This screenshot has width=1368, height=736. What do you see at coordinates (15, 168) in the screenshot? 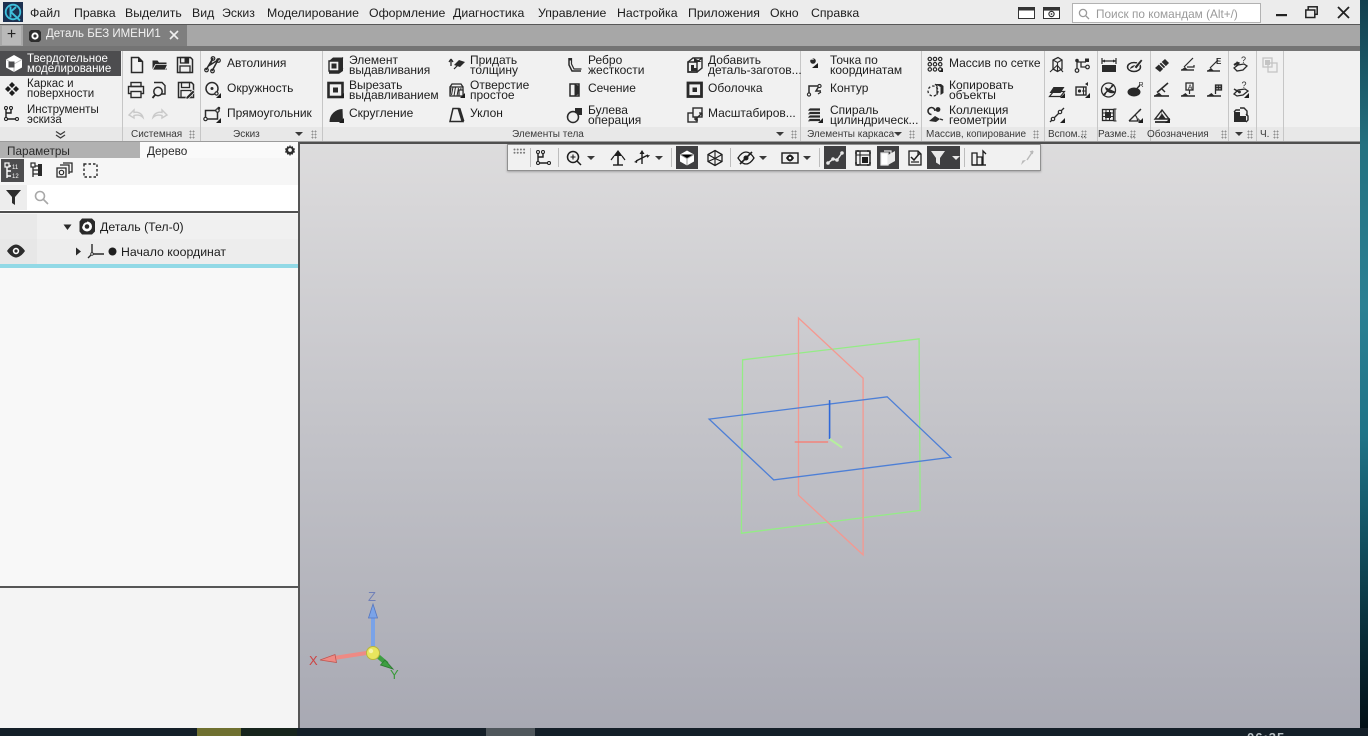
I see `svg-text: 11` at bounding box center [15, 168].